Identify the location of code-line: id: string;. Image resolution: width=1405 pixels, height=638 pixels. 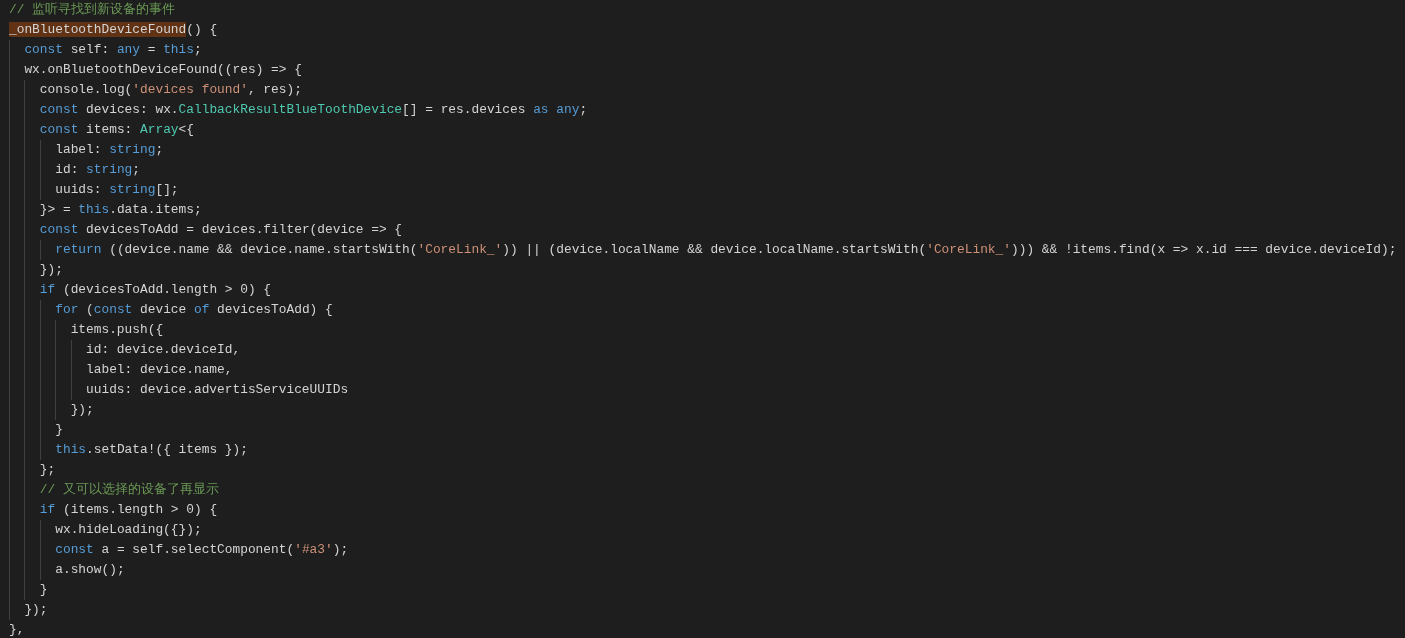
(98, 170).